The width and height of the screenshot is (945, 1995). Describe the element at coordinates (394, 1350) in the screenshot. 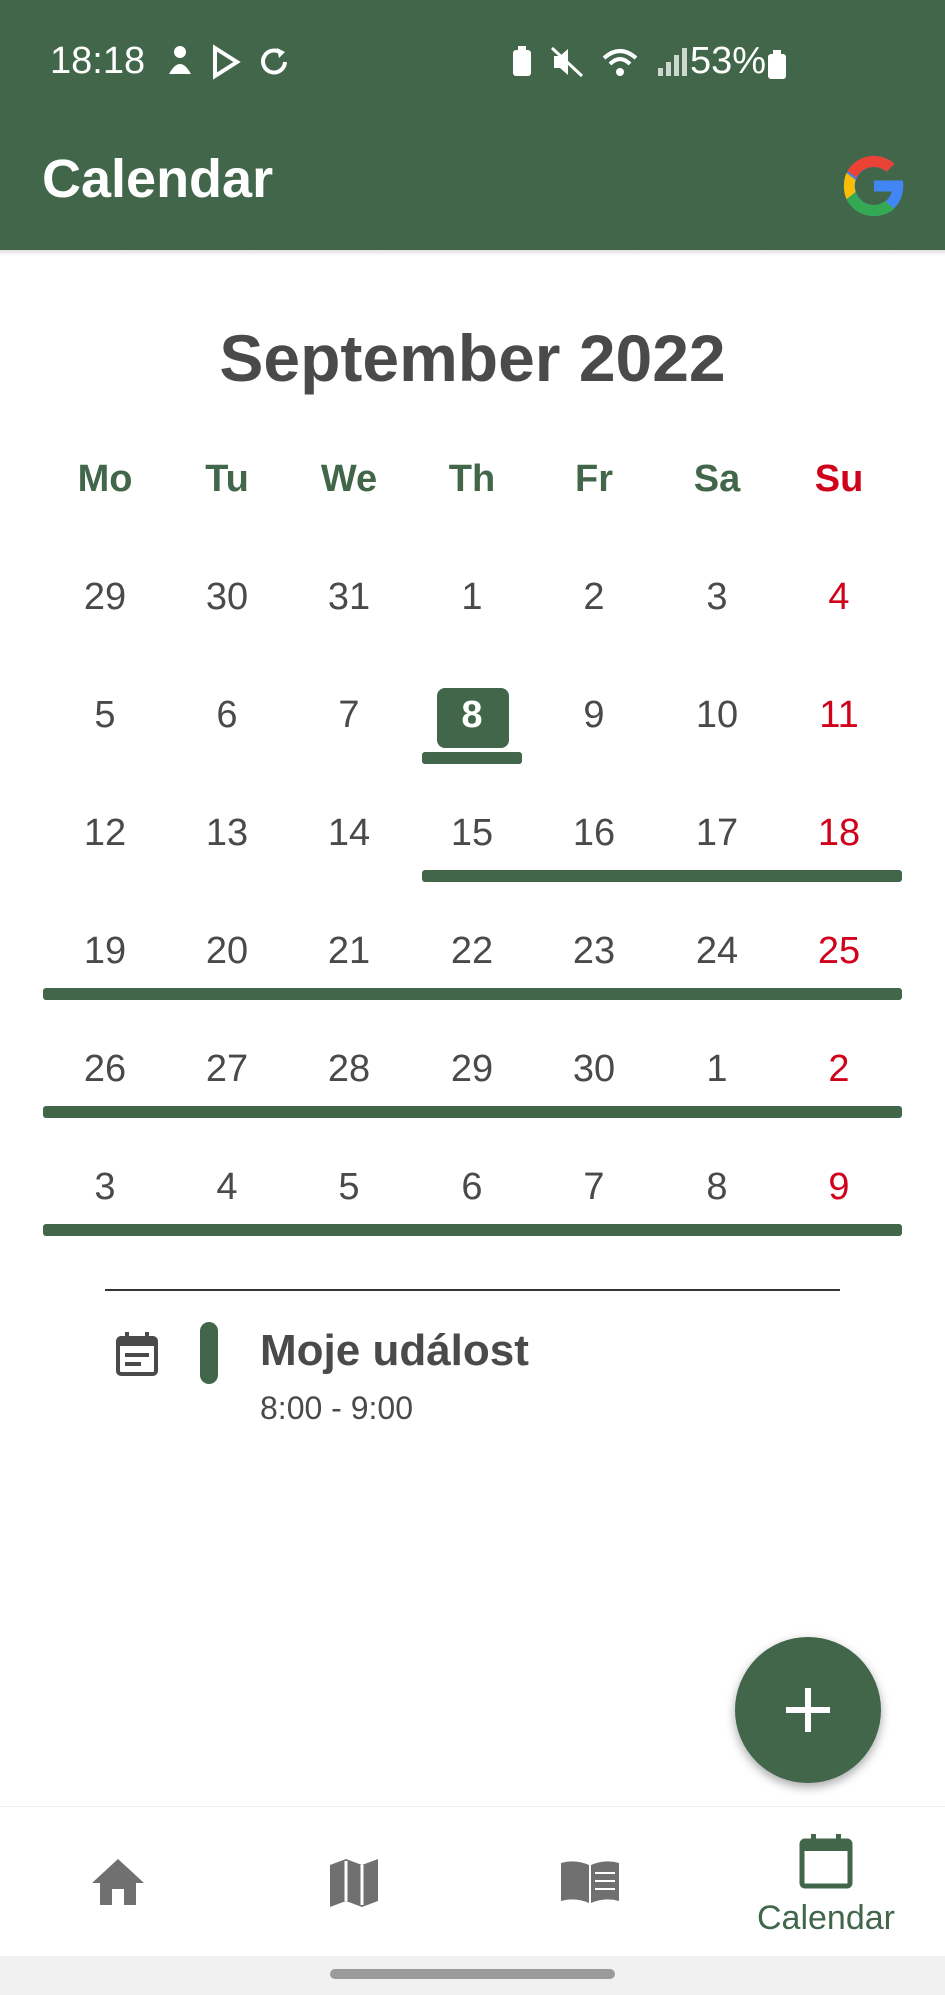

I see `event-title: Moje událost` at that location.